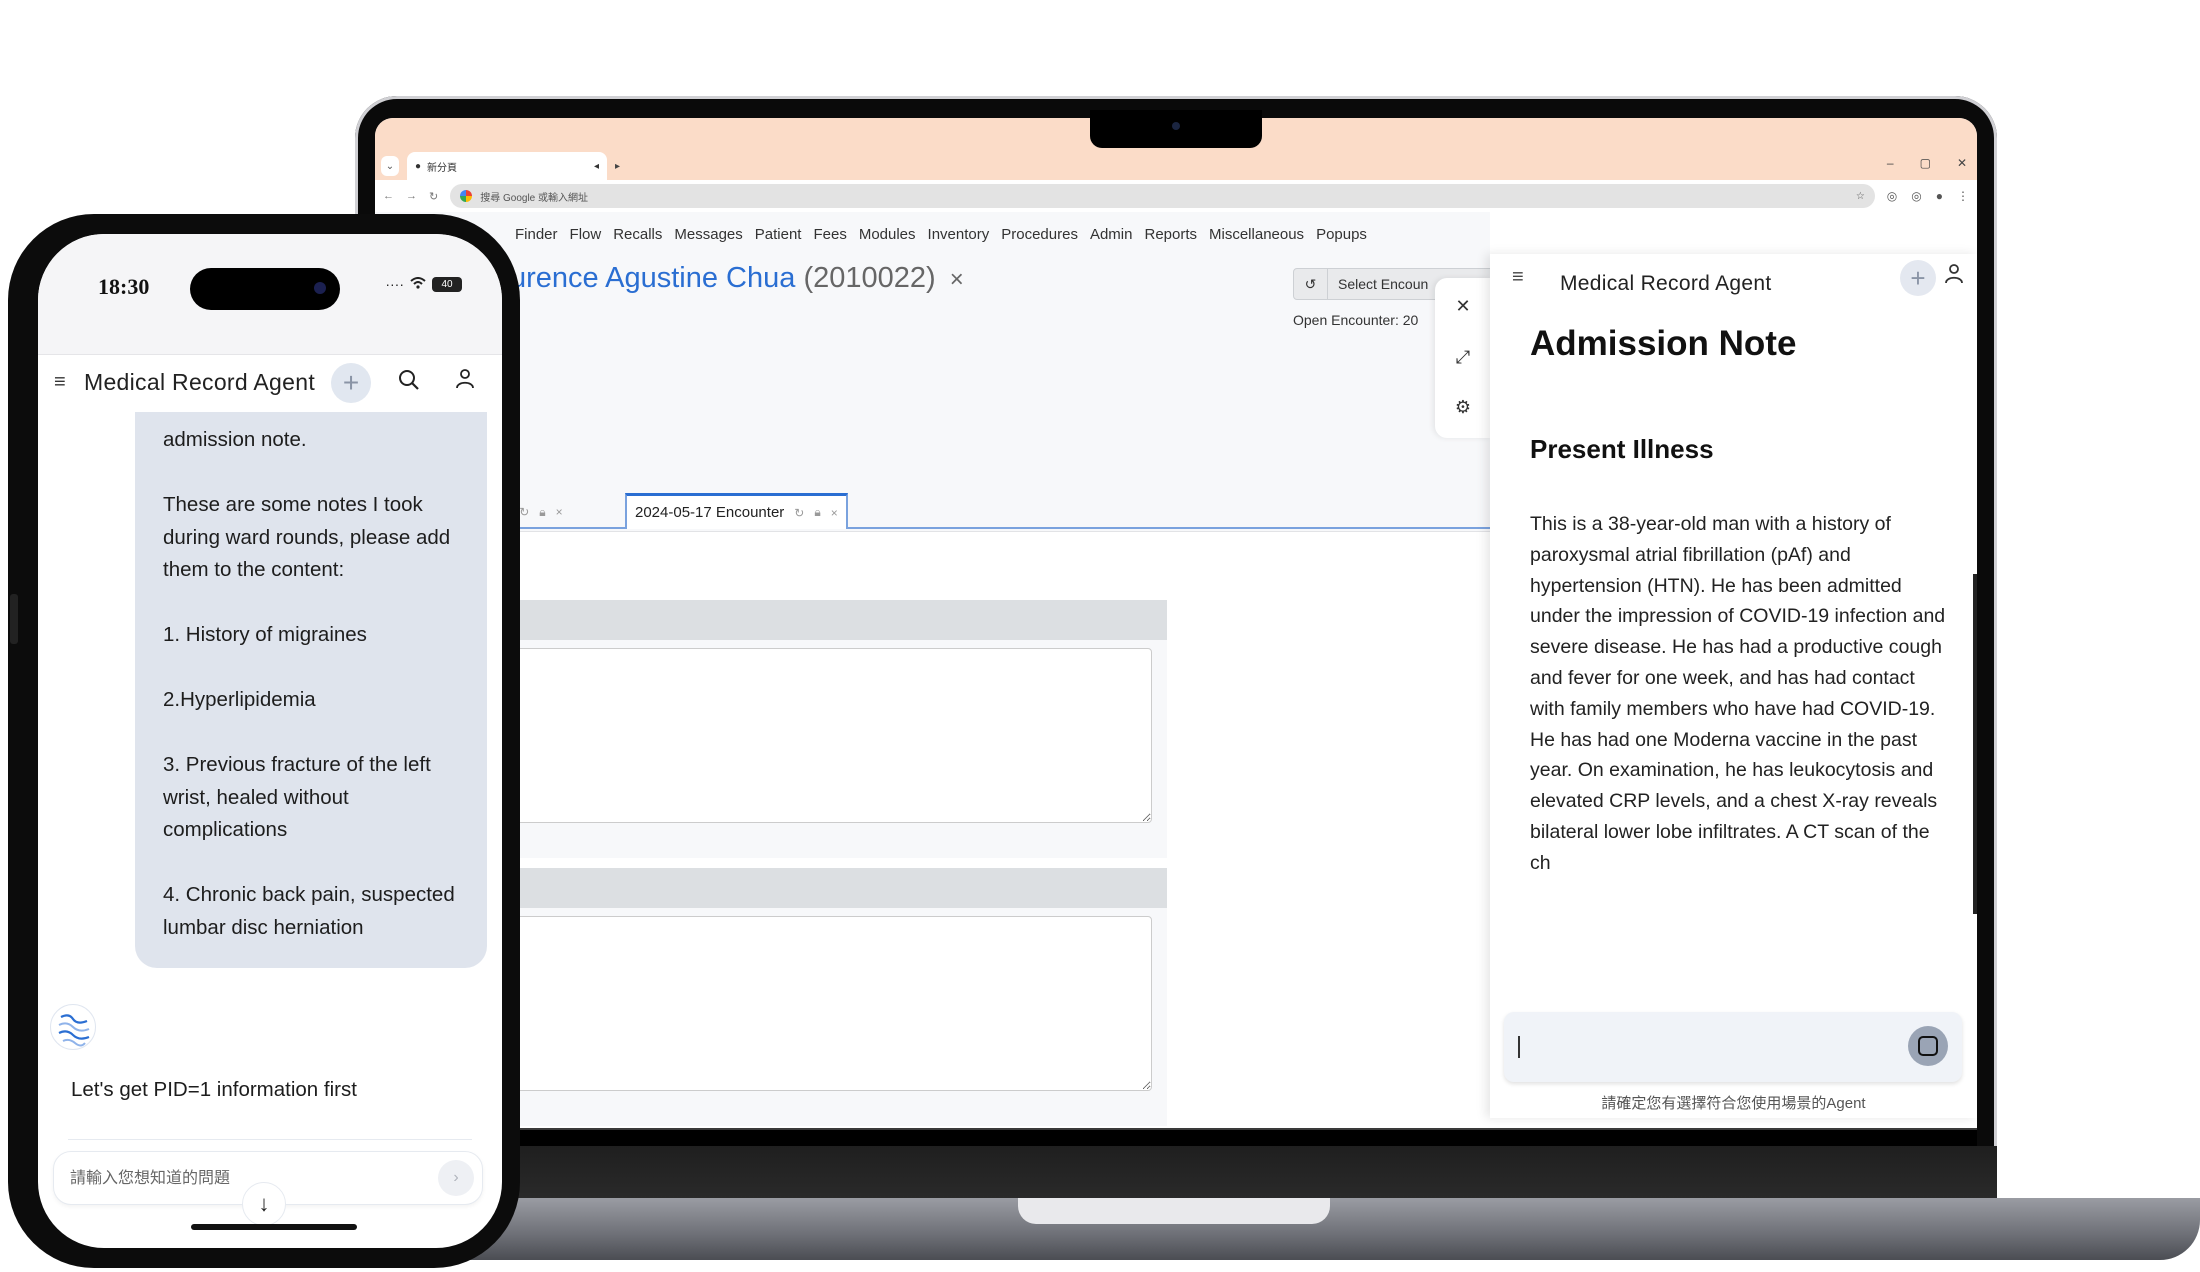  I want to click on close-window-button: ✕, so click(1962, 163).